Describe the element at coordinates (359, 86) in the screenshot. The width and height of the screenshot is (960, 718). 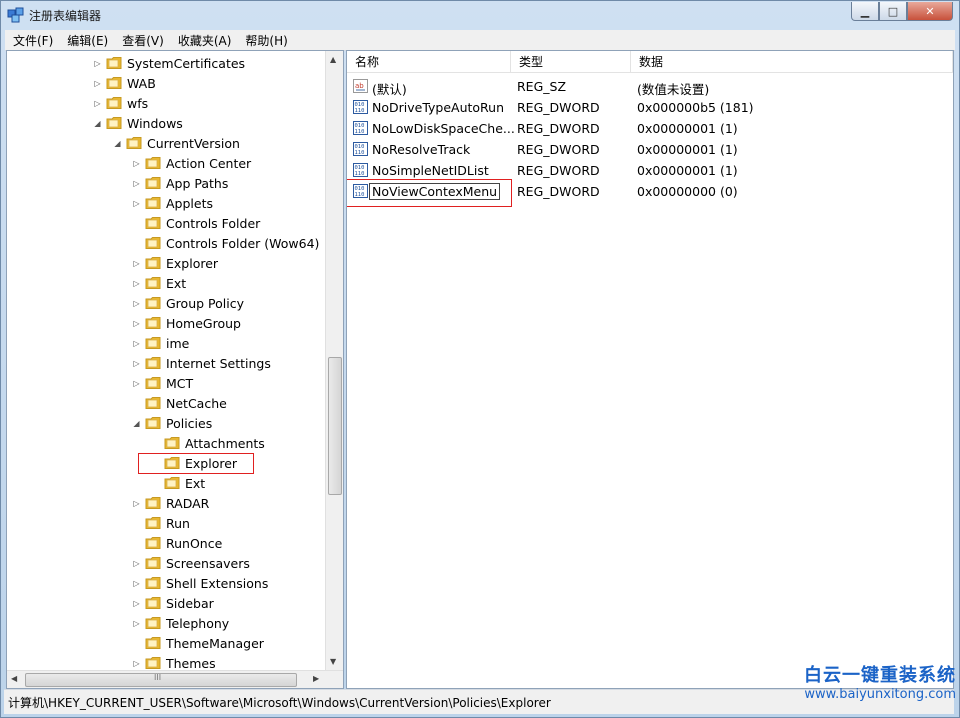
I see `svg-text: ab` at that location.